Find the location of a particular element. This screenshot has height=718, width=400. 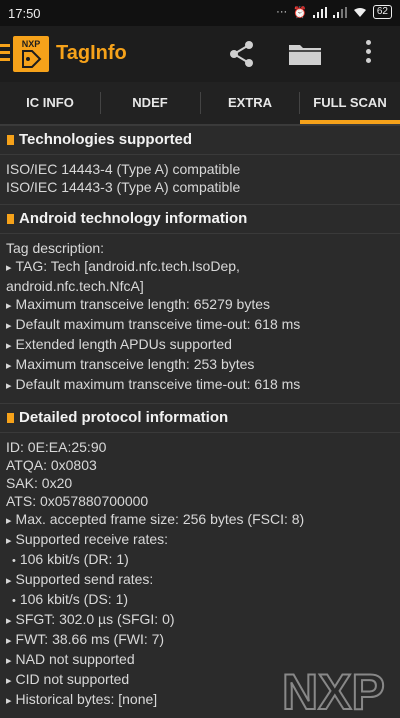

notification-dots-icon: ··· is located at coordinates (282, 12).